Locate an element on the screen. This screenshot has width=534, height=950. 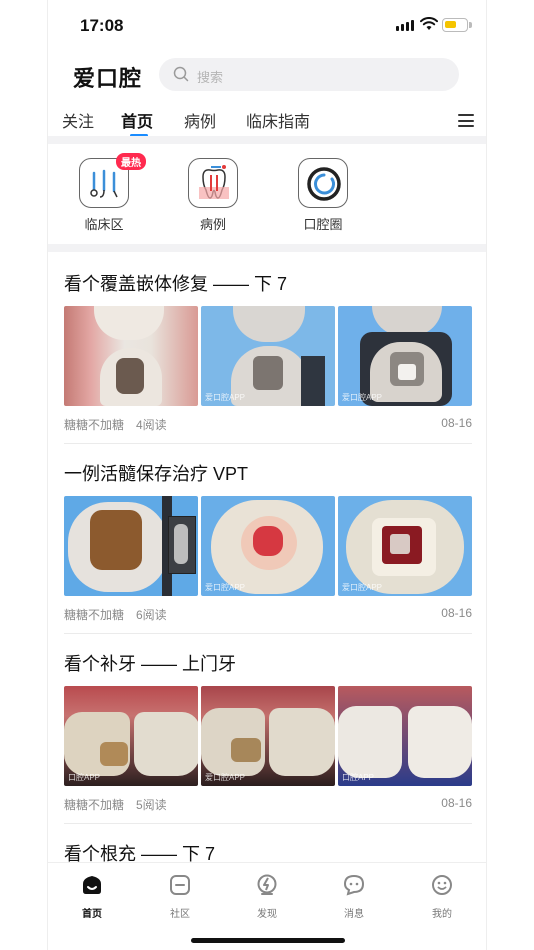
search-icon is located at coordinates (181, 74).